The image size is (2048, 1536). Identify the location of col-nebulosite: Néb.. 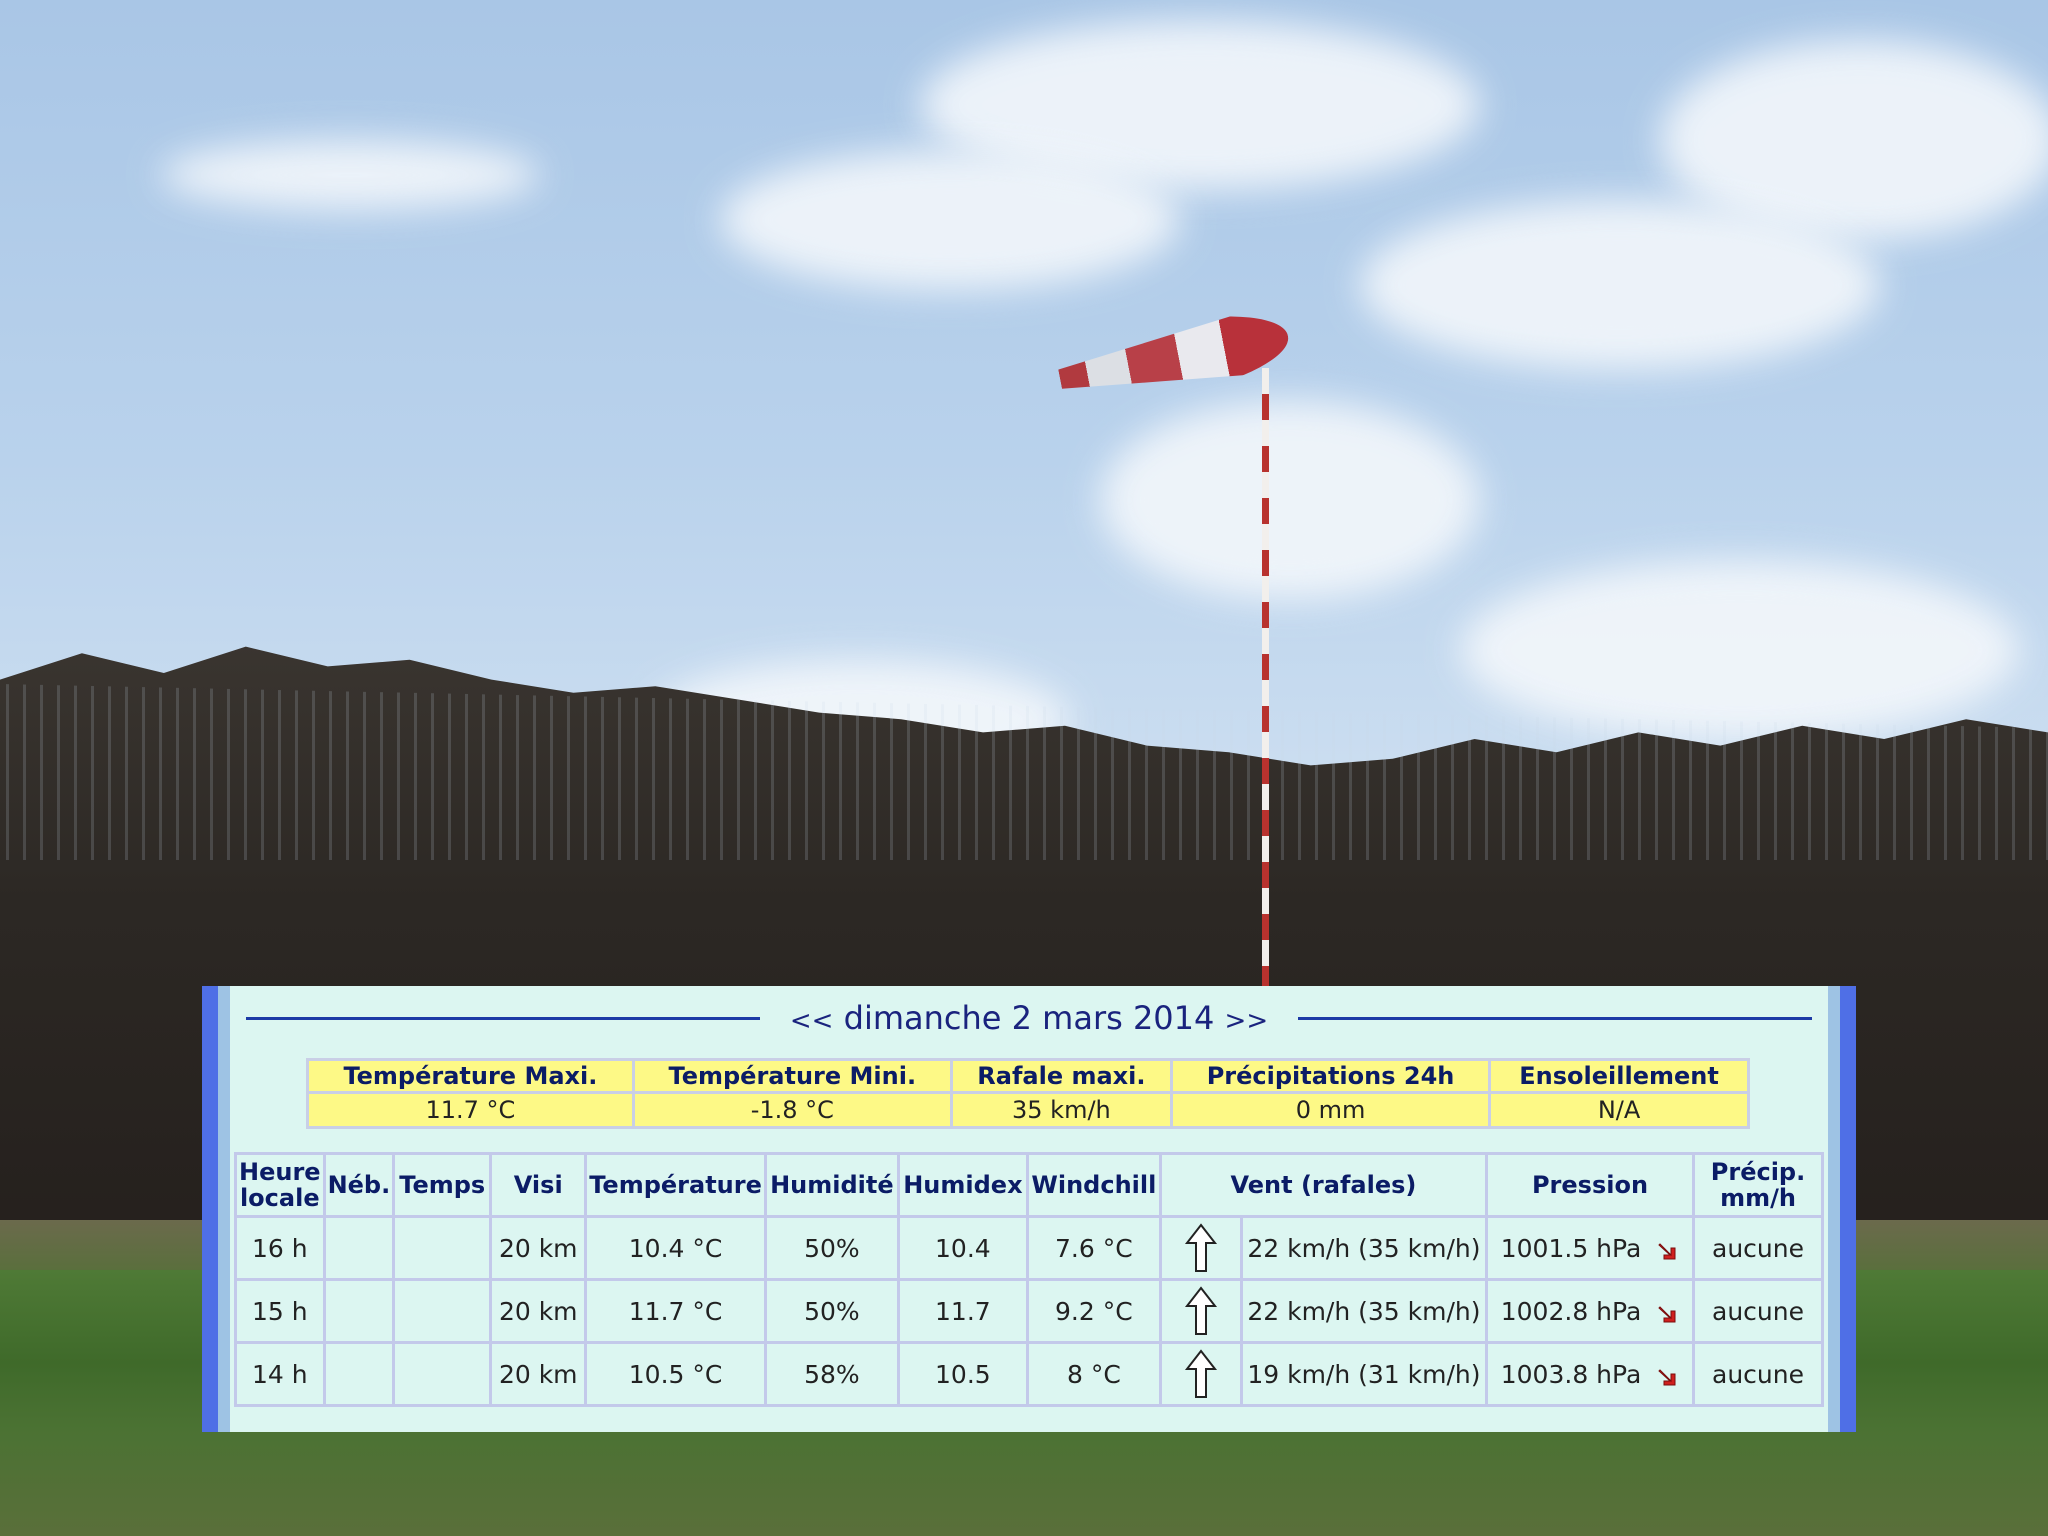
(359, 1185).